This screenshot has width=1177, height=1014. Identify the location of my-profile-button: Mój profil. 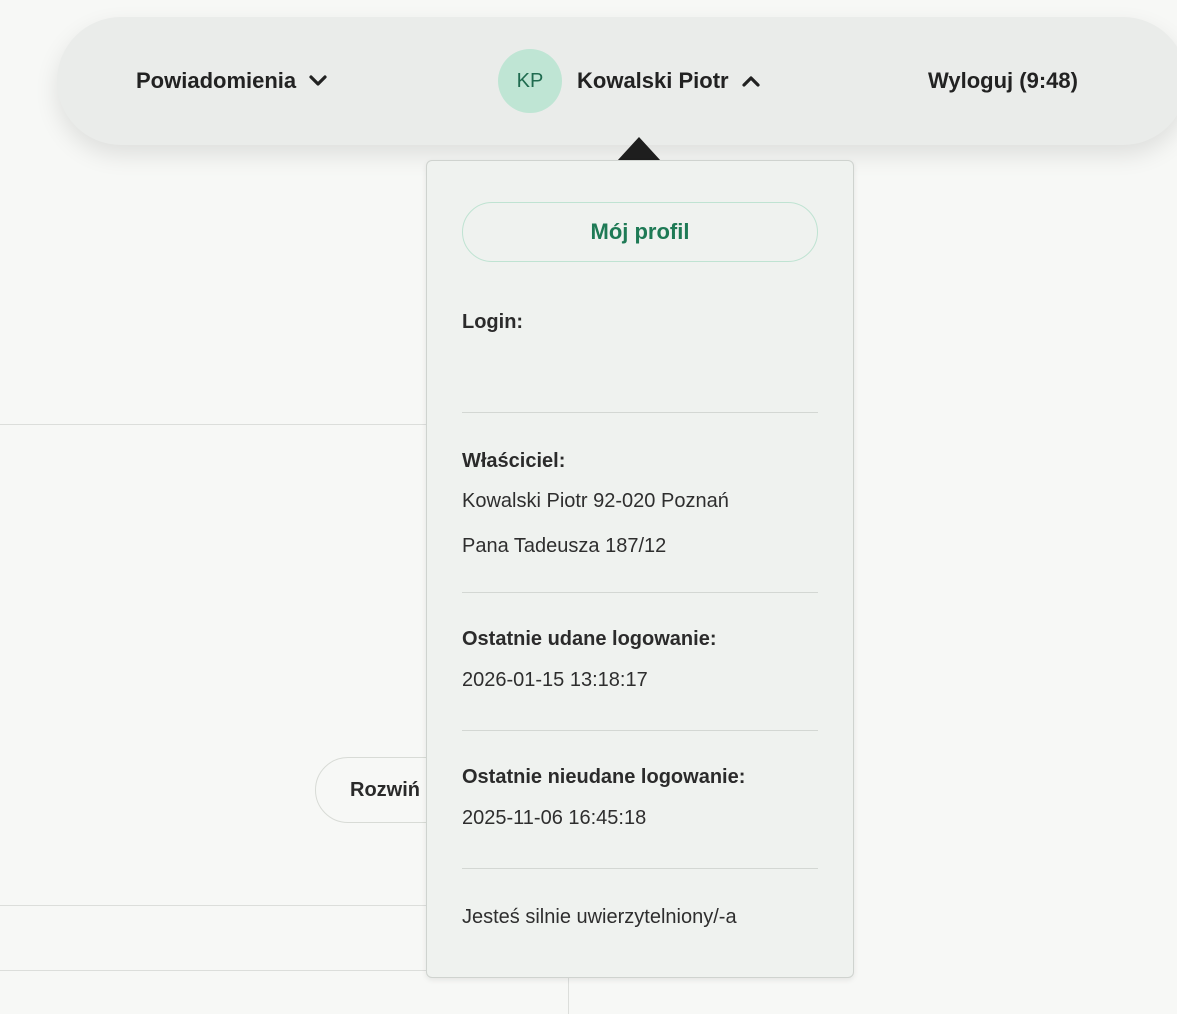
(640, 232).